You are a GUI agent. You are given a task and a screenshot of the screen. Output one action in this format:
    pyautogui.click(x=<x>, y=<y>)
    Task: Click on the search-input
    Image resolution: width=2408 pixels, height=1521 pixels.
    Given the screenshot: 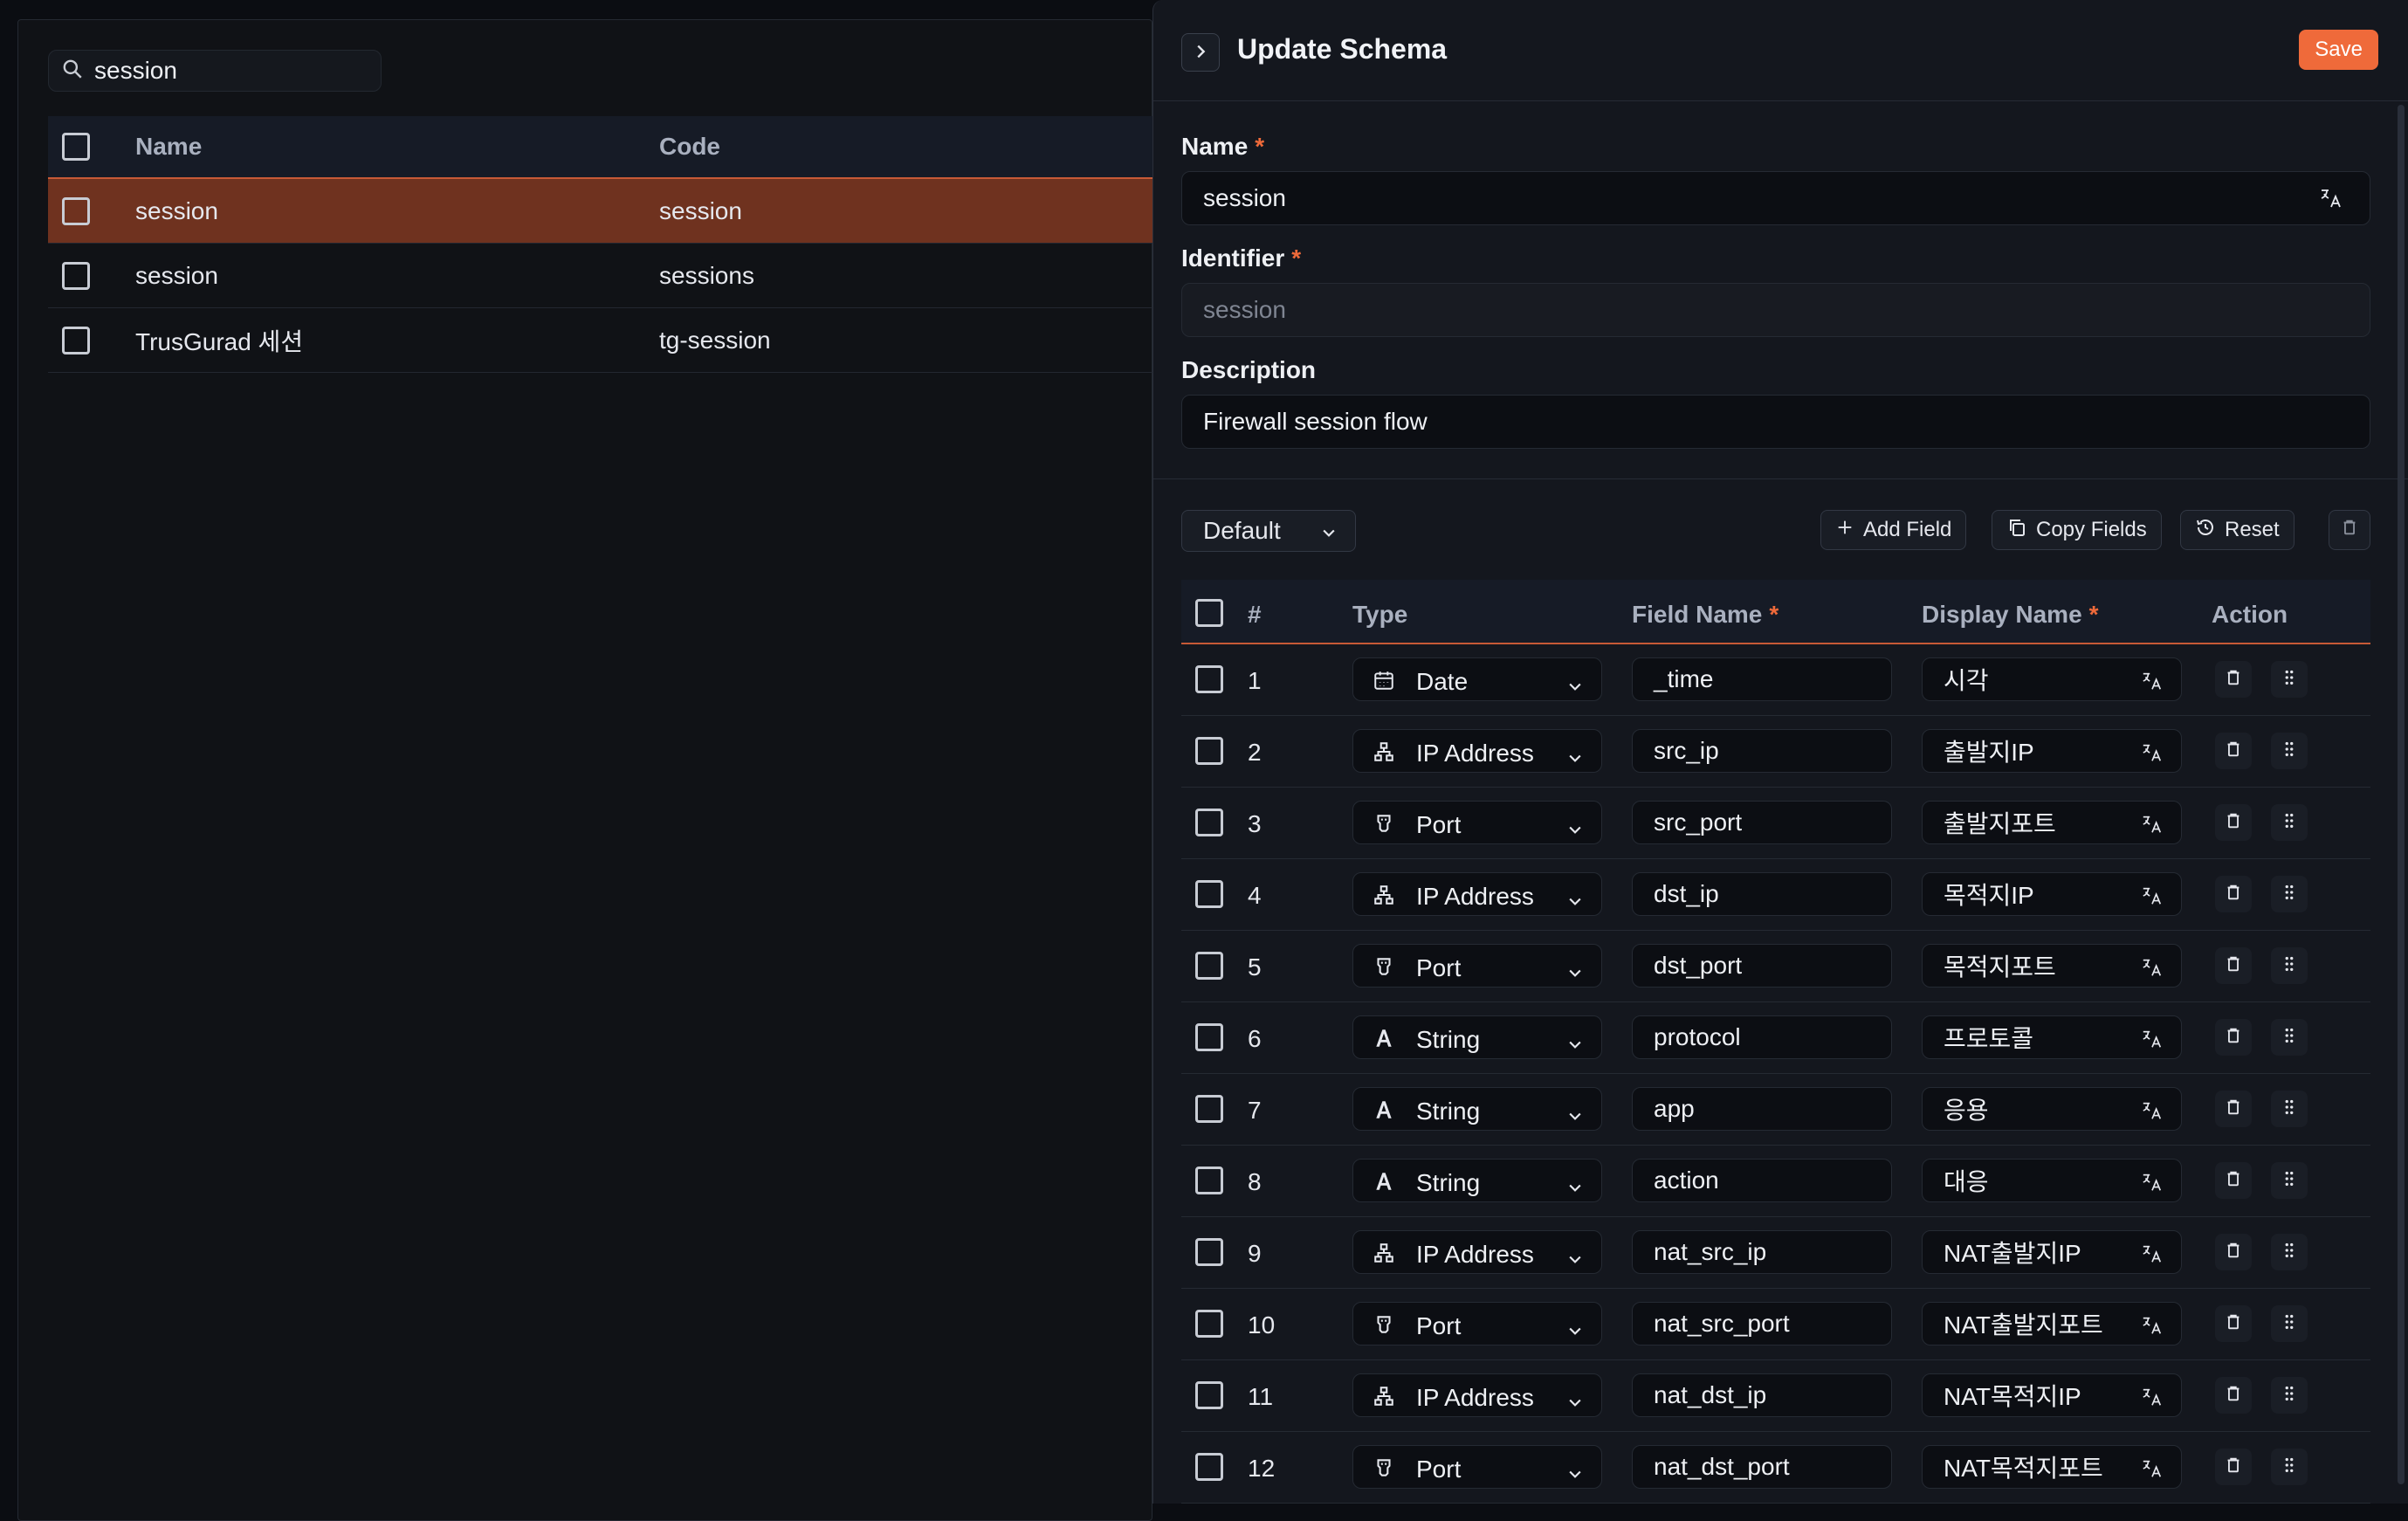 What is the action you would take?
    pyautogui.click(x=225, y=71)
    